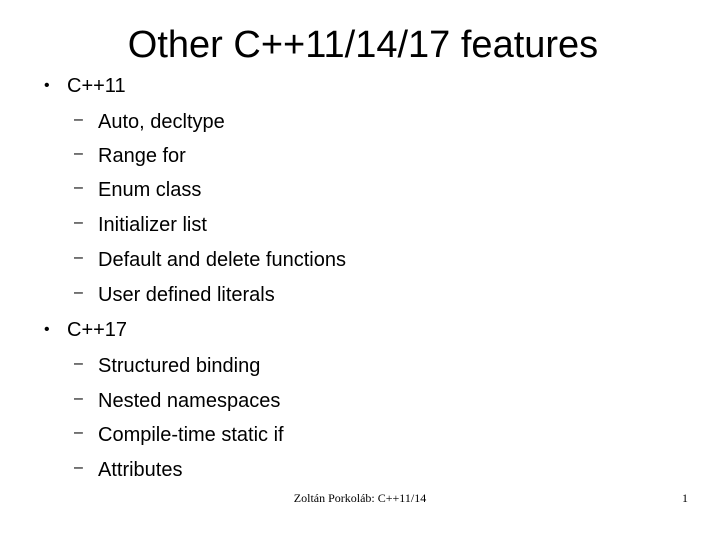 The width and height of the screenshot is (720, 541). What do you see at coordinates (179, 366) in the screenshot?
I see `sub-item-text: Structured binding` at bounding box center [179, 366].